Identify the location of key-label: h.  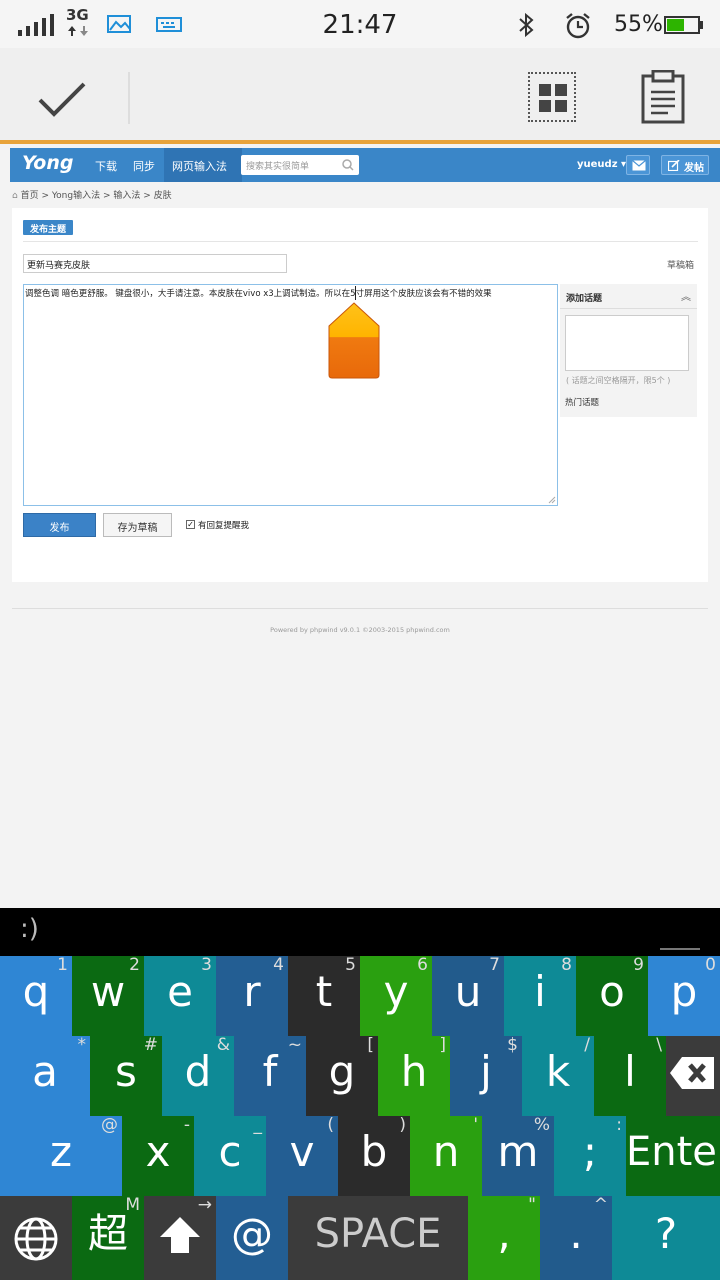
(414, 1071).